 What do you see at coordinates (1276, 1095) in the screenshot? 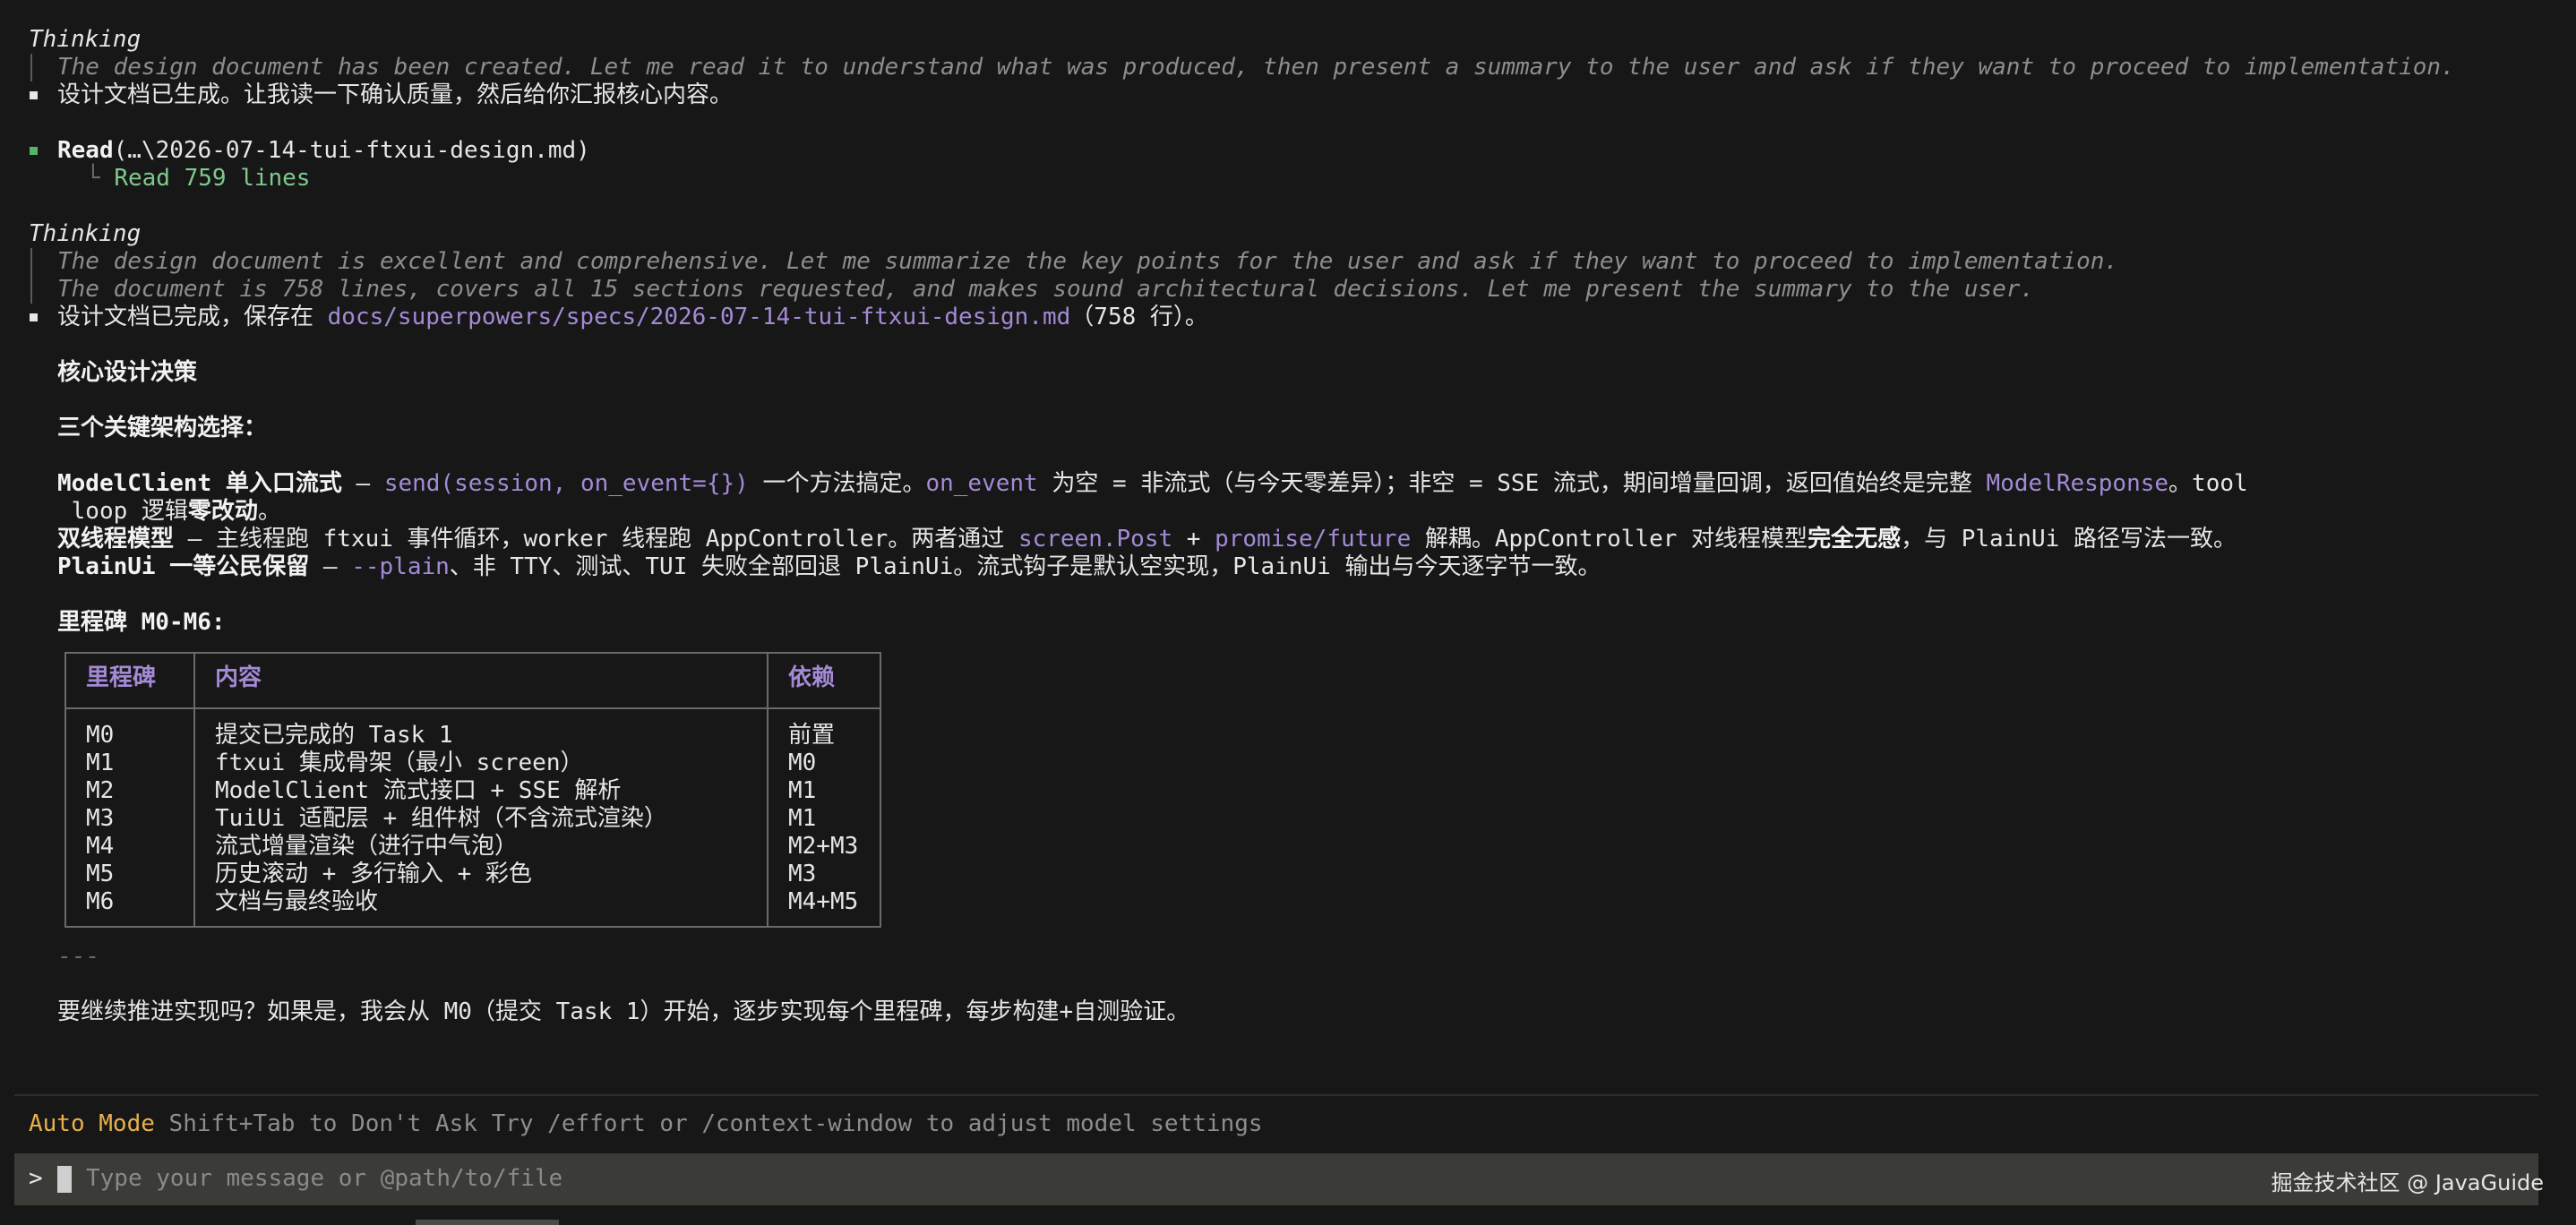
I see `footer-divider` at bounding box center [1276, 1095].